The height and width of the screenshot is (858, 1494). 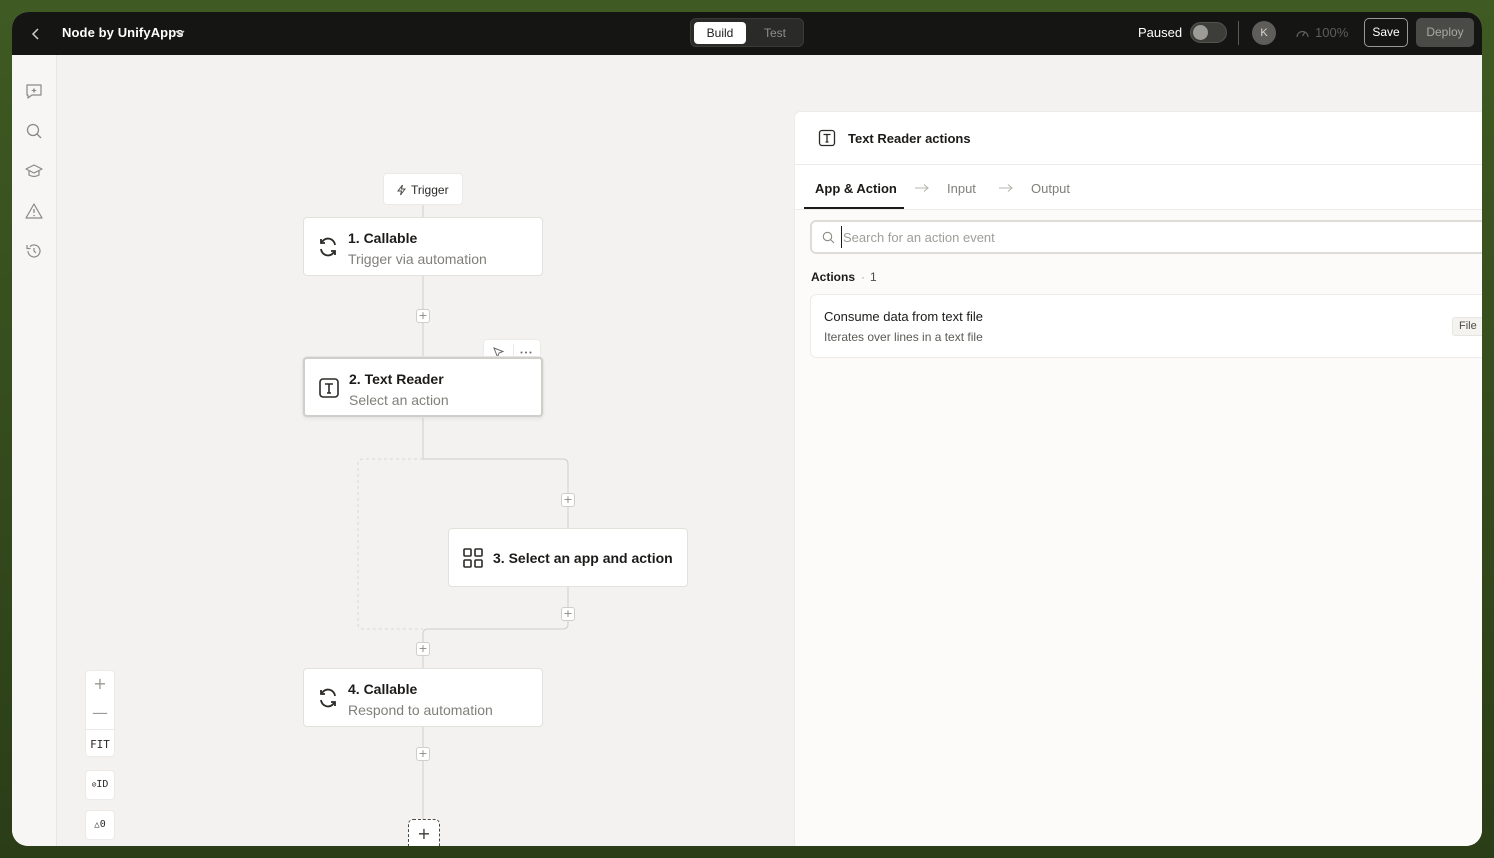 I want to click on action-title: Consume data from text file, so click(x=903, y=316).